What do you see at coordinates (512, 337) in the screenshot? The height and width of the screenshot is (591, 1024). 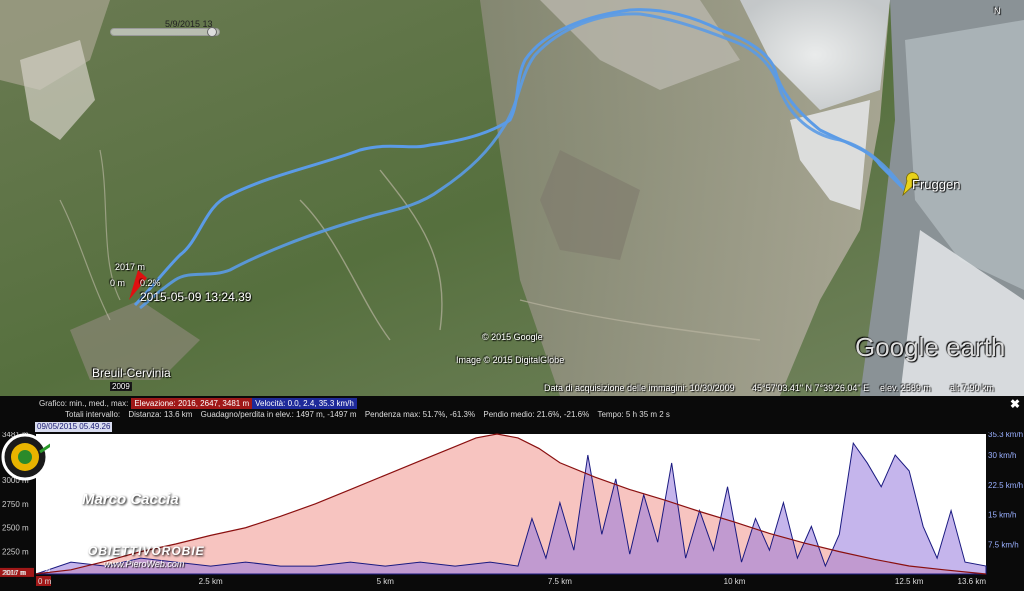 I see `copyright-google: © 2015 Google` at bounding box center [512, 337].